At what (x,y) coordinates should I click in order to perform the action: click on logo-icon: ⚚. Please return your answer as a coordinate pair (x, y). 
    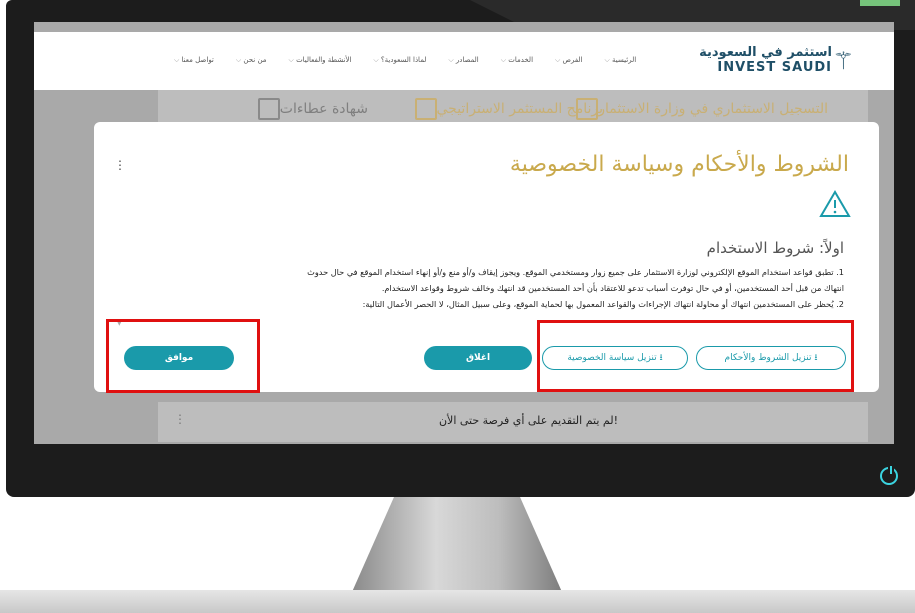
    Looking at the image, I should click on (843, 61).